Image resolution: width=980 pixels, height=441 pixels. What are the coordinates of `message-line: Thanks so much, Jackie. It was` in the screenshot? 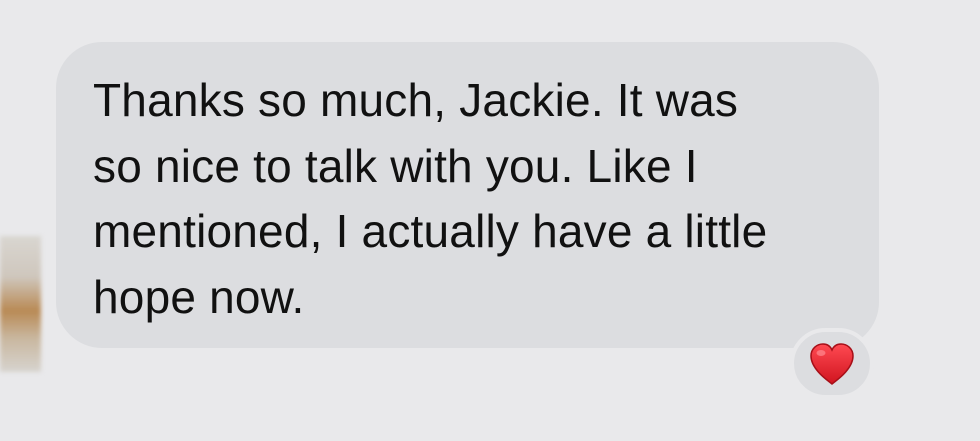 It's located at (416, 100).